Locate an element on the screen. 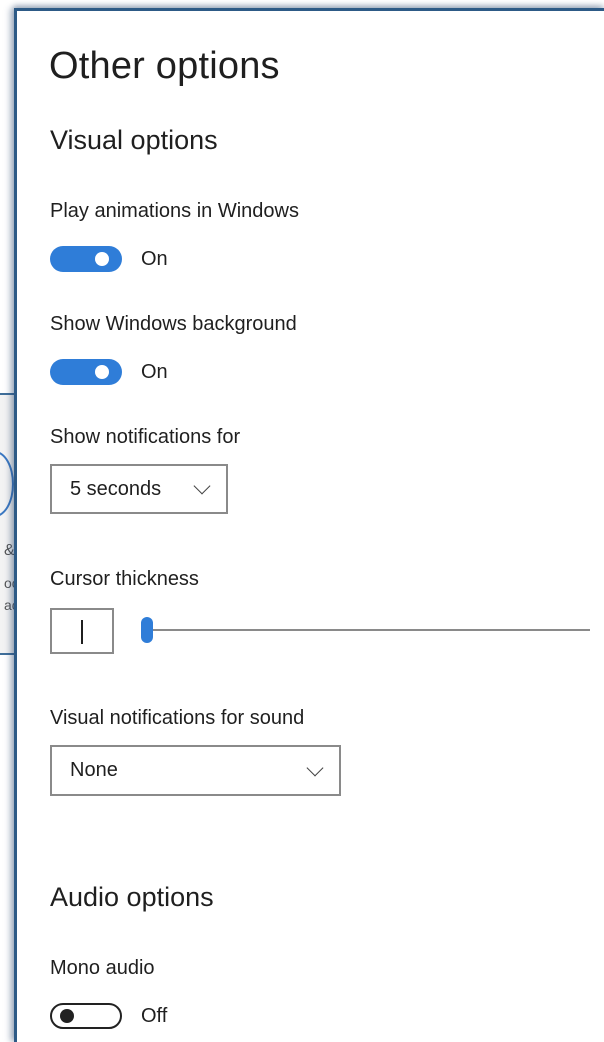 Image resolution: width=604 pixels, height=1042 pixels. play-animations-toggle is located at coordinates (86, 259).